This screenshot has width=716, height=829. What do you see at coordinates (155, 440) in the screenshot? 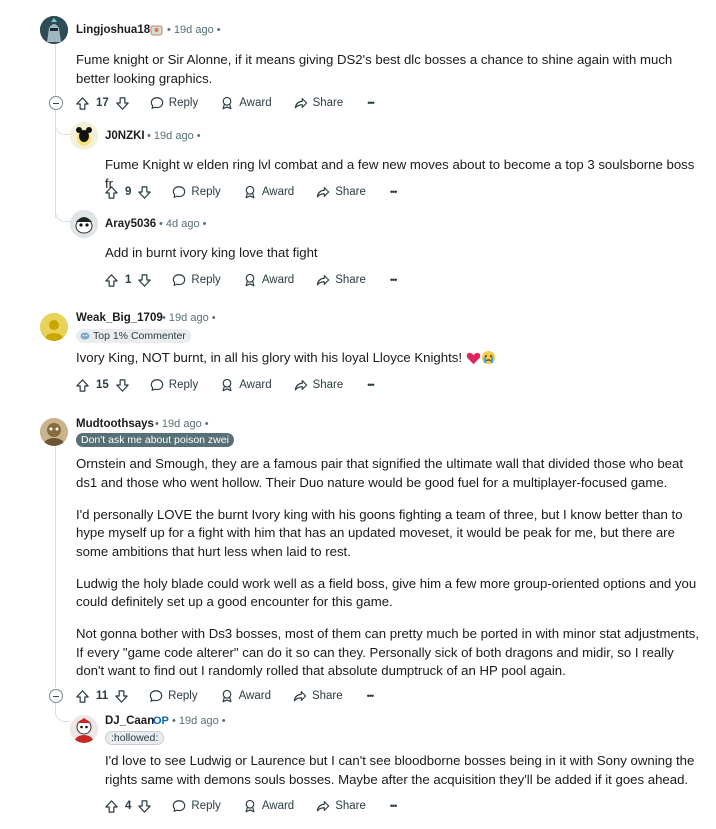
I see `user-flair: Don't ask me about poison zwei` at bounding box center [155, 440].